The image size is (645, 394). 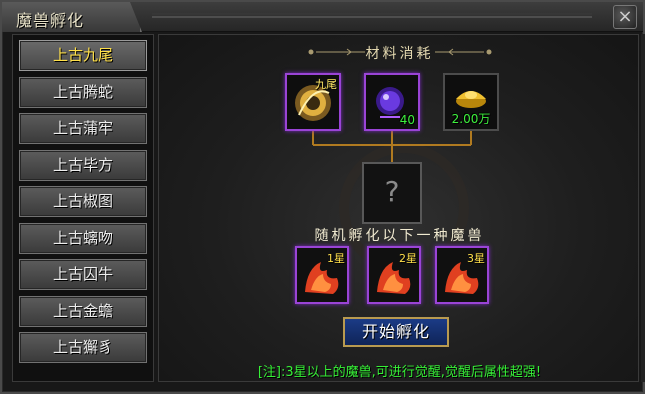 What do you see at coordinates (471, 102) in the screenshot?
I see `gold-material-slot: 2.00万` at bounding box center [471, 102].